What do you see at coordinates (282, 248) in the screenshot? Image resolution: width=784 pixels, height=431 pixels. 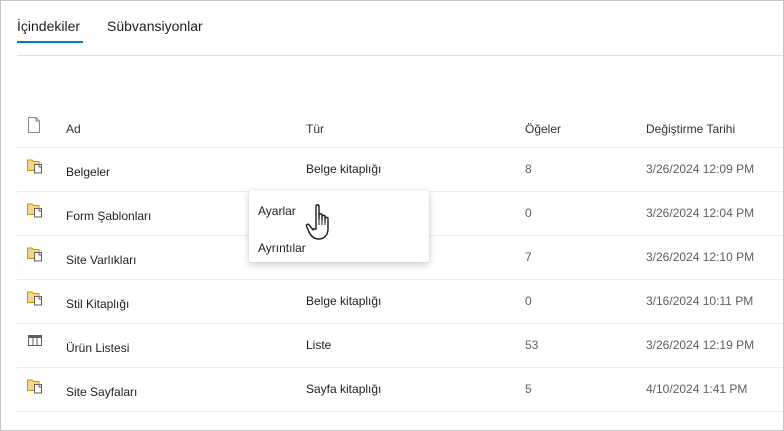 I see `menu-item-details: Ayrıntılar` at bounding box center [282, 248].